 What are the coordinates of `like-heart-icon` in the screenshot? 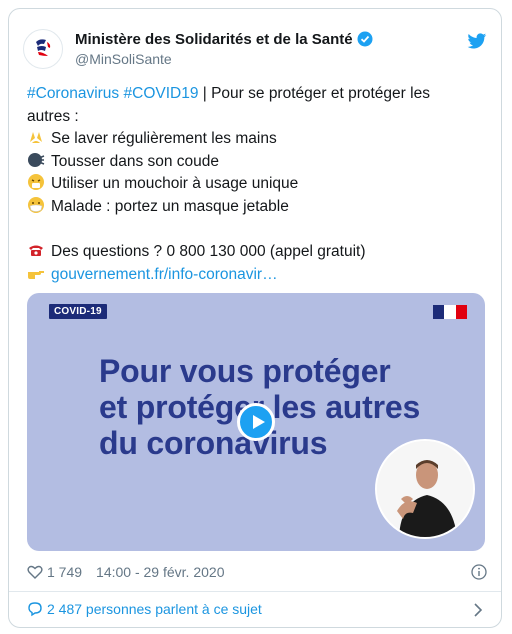 It's located at (35, 572).